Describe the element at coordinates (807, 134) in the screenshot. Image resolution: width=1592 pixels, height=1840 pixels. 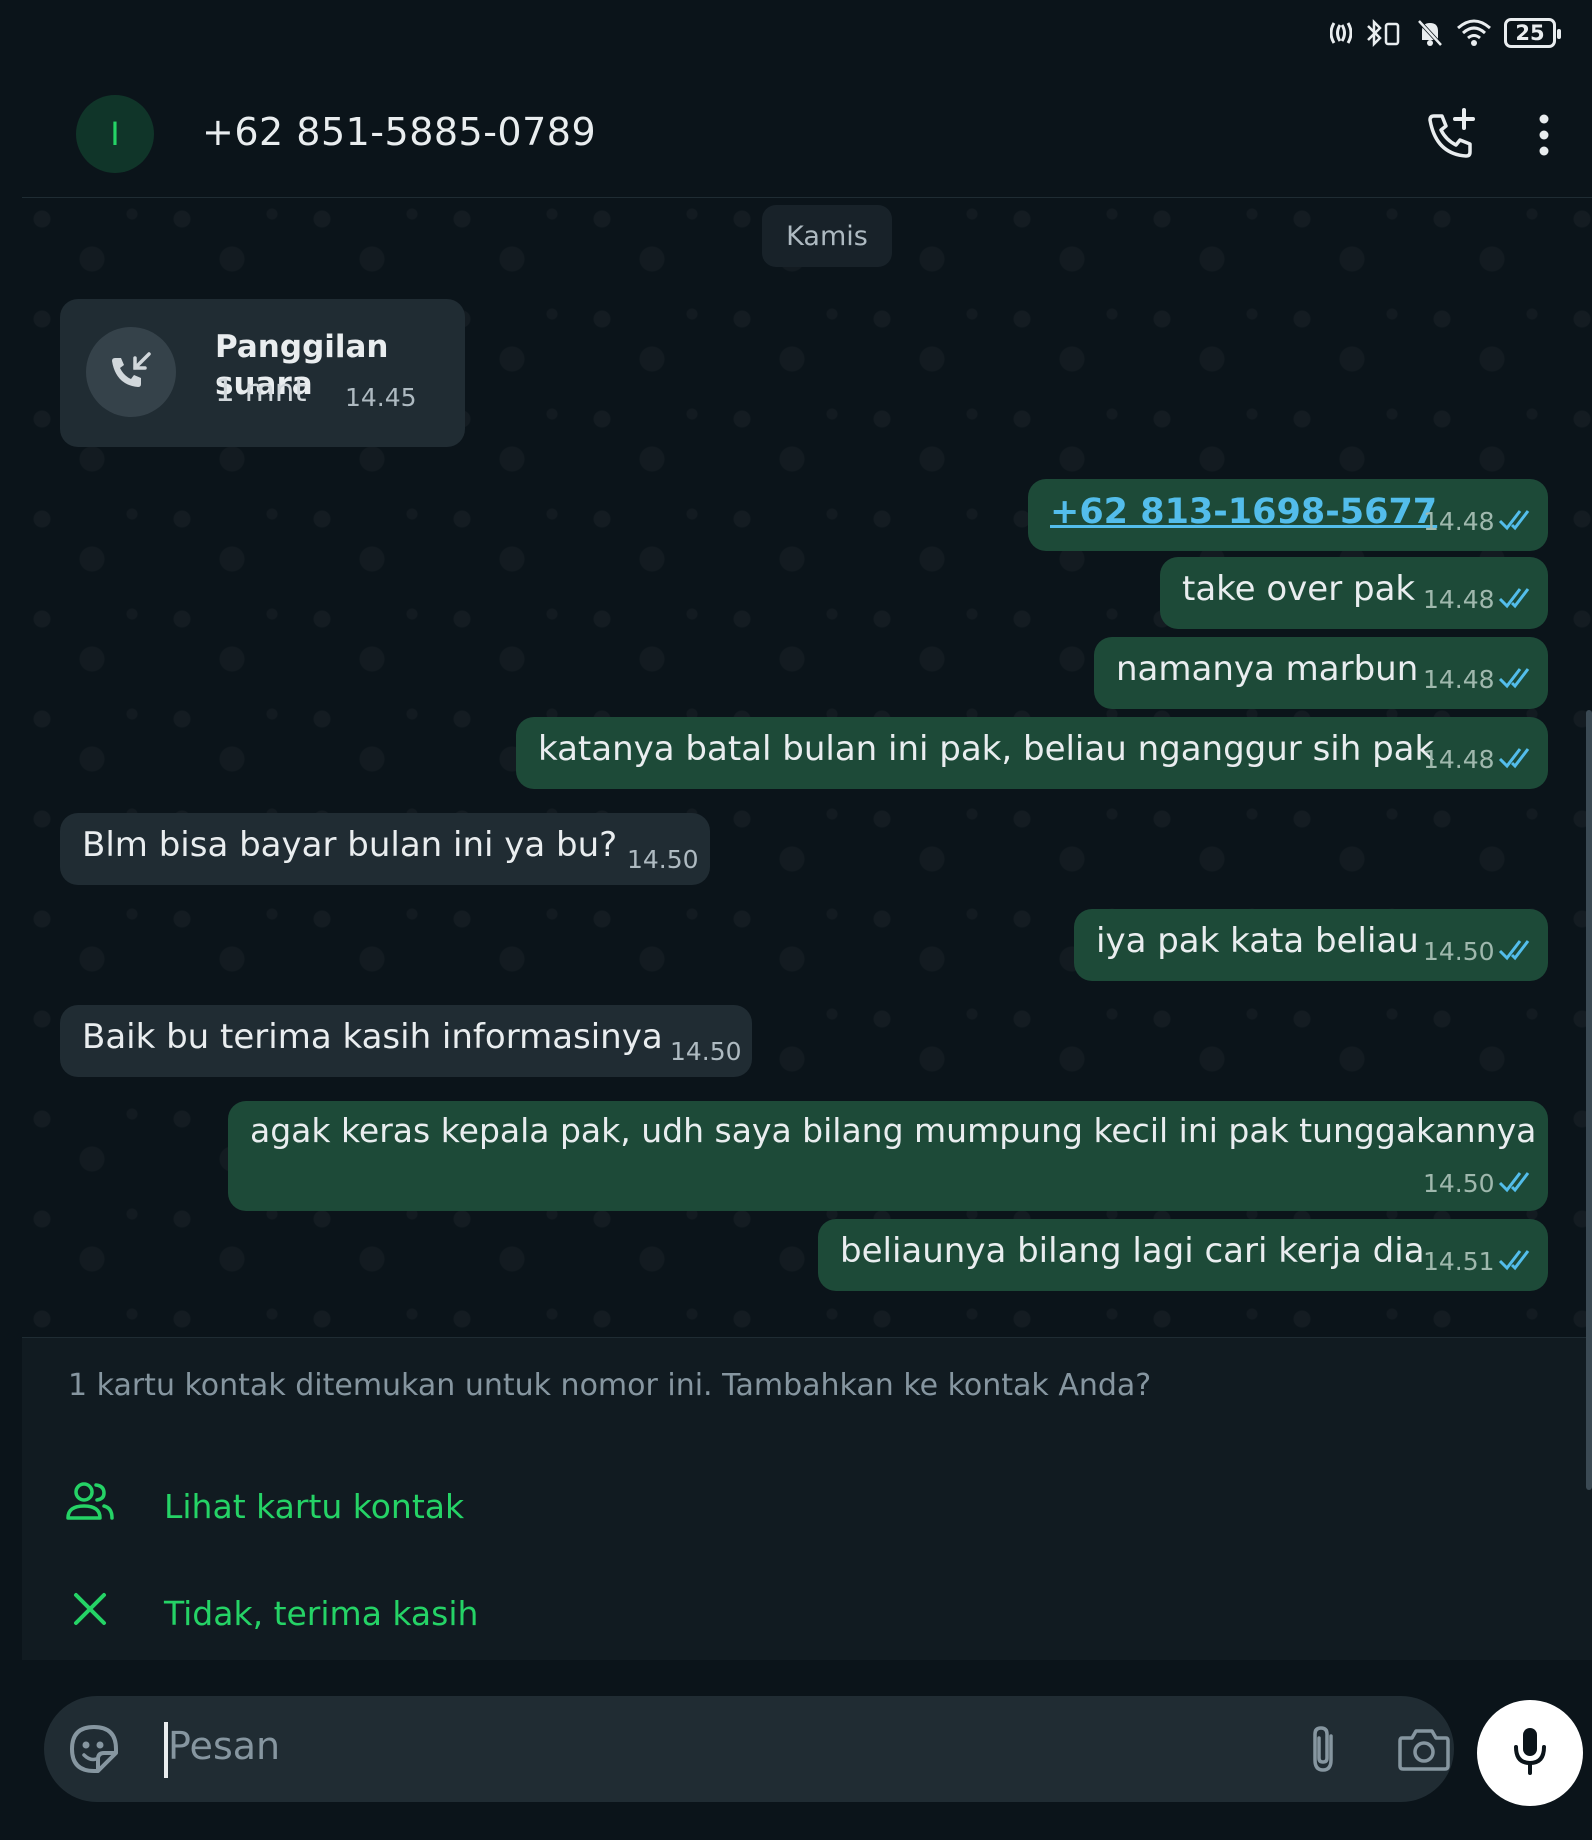
I see `chat-header: I +62 851-5885-0789` at that location.